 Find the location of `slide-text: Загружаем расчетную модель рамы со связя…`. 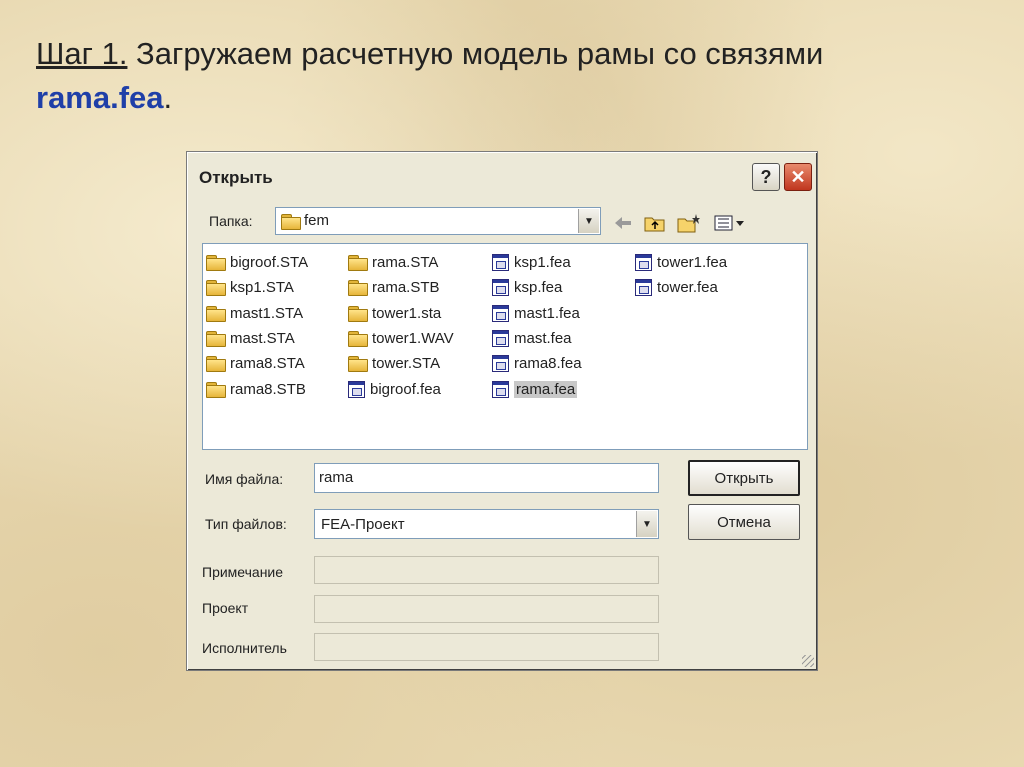

slide-text: Загружаем расчетную модель рамы со связя… is located at coordinates (475, 53).